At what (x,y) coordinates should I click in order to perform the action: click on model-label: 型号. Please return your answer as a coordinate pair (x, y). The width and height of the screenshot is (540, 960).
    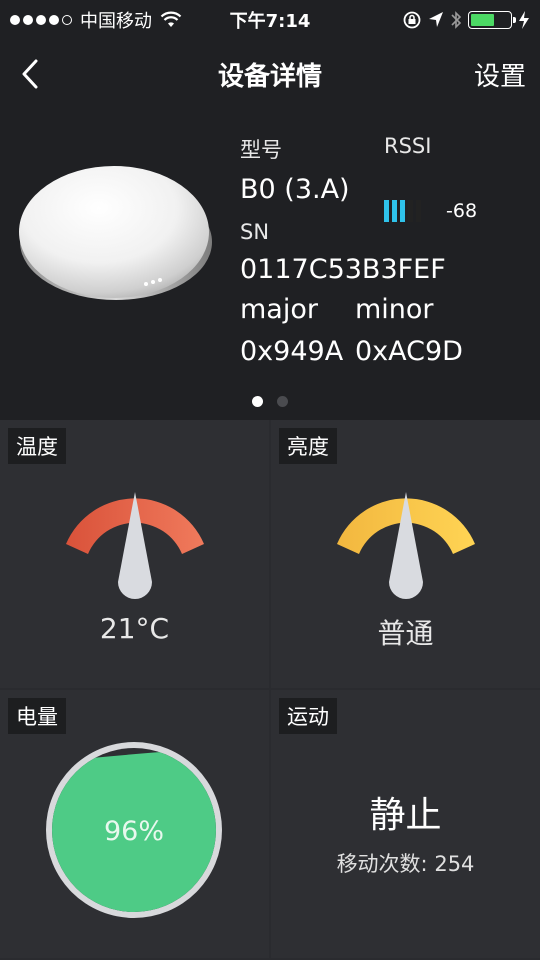
    Looking at the image, I should click on (261, 150).